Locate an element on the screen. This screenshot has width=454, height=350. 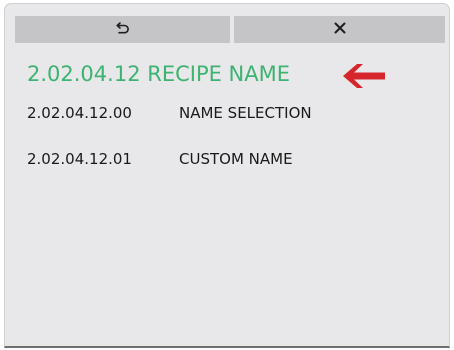
page-header: 2.02.04.12 RECIPE NAME is located at coordinates (227, 78).